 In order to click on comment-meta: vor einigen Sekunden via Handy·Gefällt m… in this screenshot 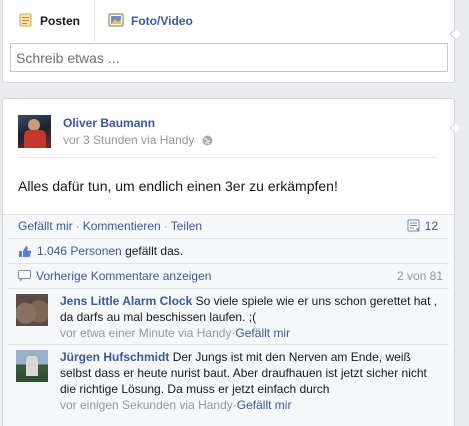, I will do `click(252, 405)`.